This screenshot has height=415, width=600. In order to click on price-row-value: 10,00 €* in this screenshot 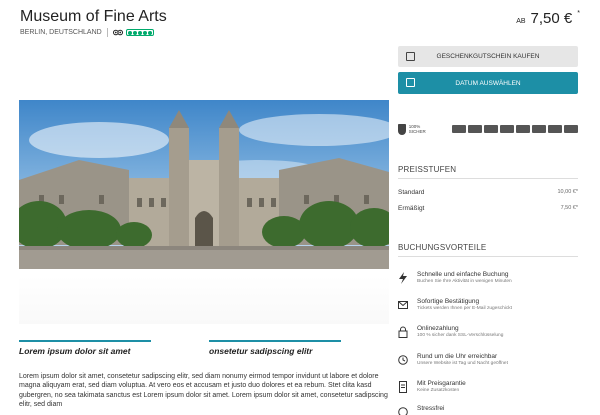, I will do `click(568, 192)`.